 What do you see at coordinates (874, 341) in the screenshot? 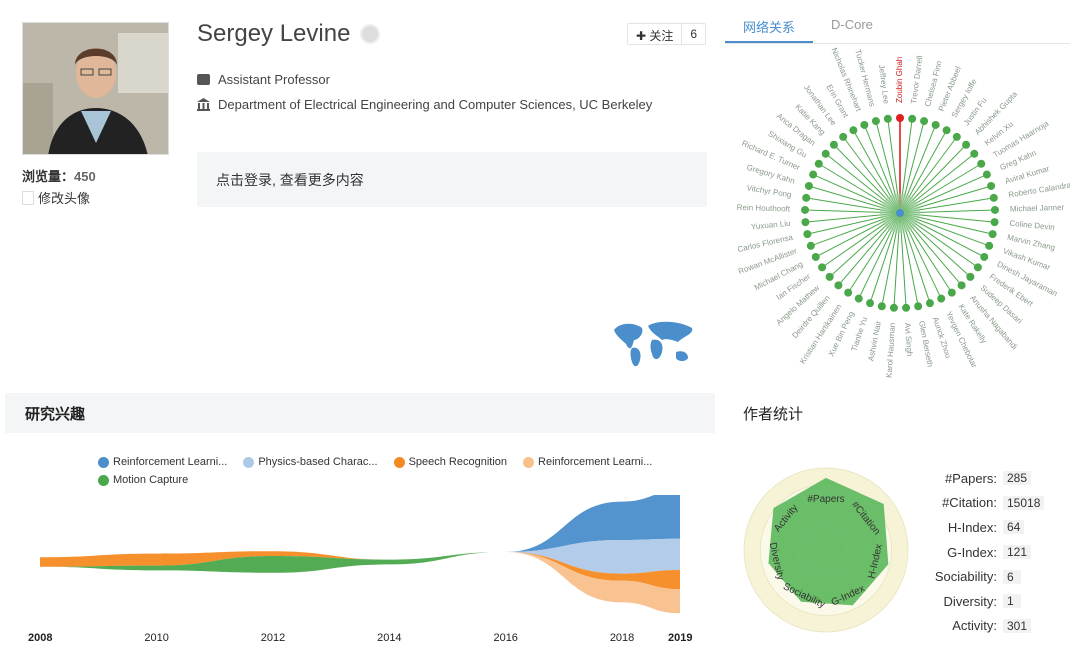
I see `graph-node-label: Ashvin Nair` at bounding box center [874, 341].